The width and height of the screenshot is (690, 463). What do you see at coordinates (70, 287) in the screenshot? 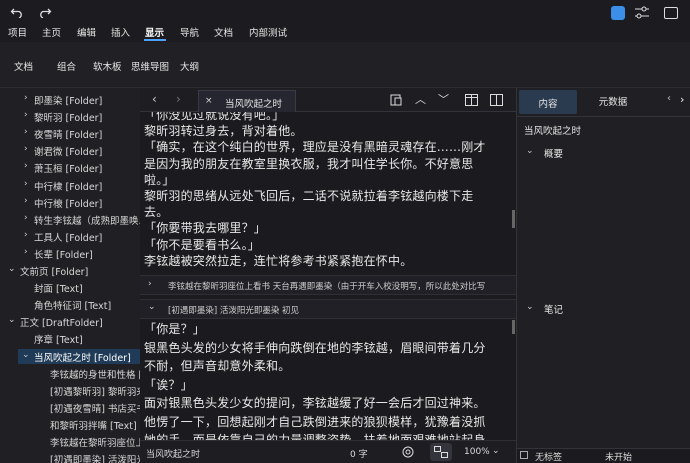
I see `binder-item: 封面 [Text]` at bounding box center [70, 287].